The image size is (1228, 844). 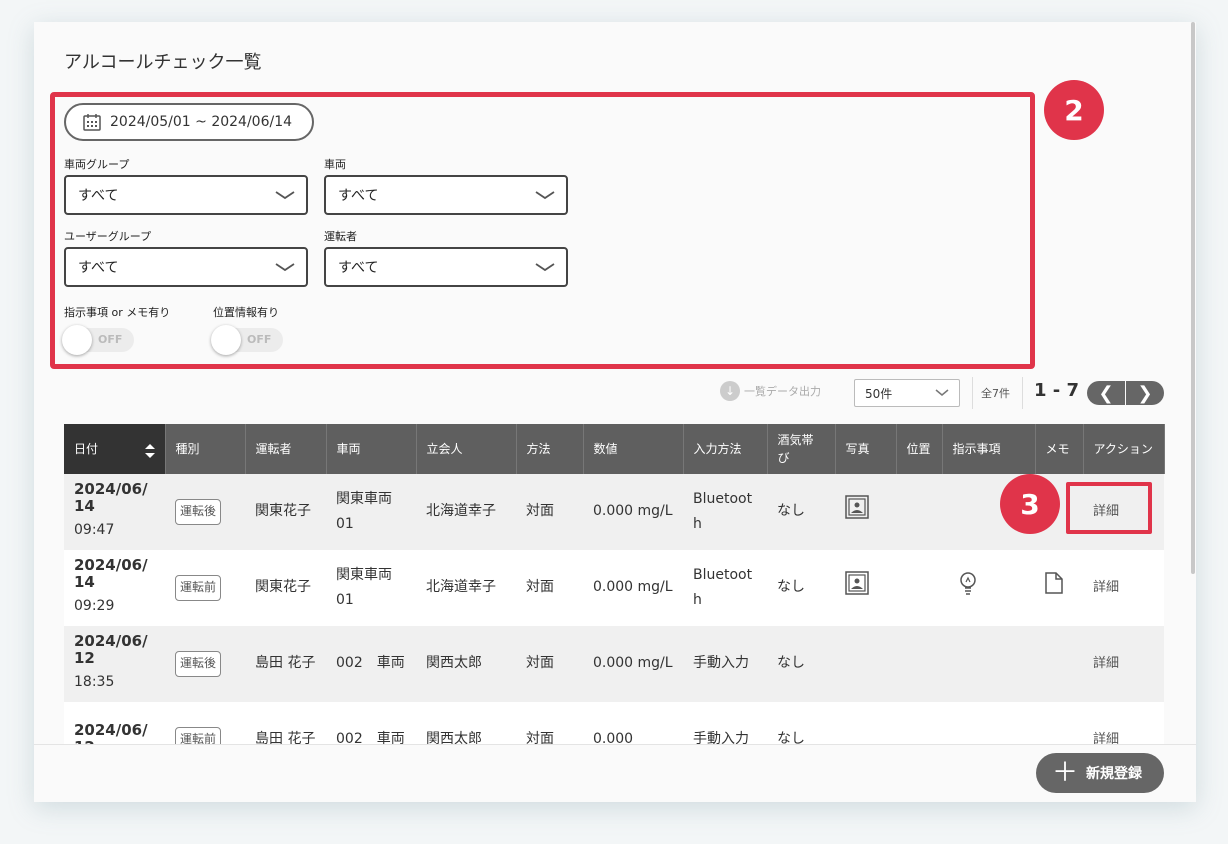 What do you see at coordinates (1030, 504) in the screenshot?
I see `annotation-badge-3: 3` at bounding box center [1030, 504].